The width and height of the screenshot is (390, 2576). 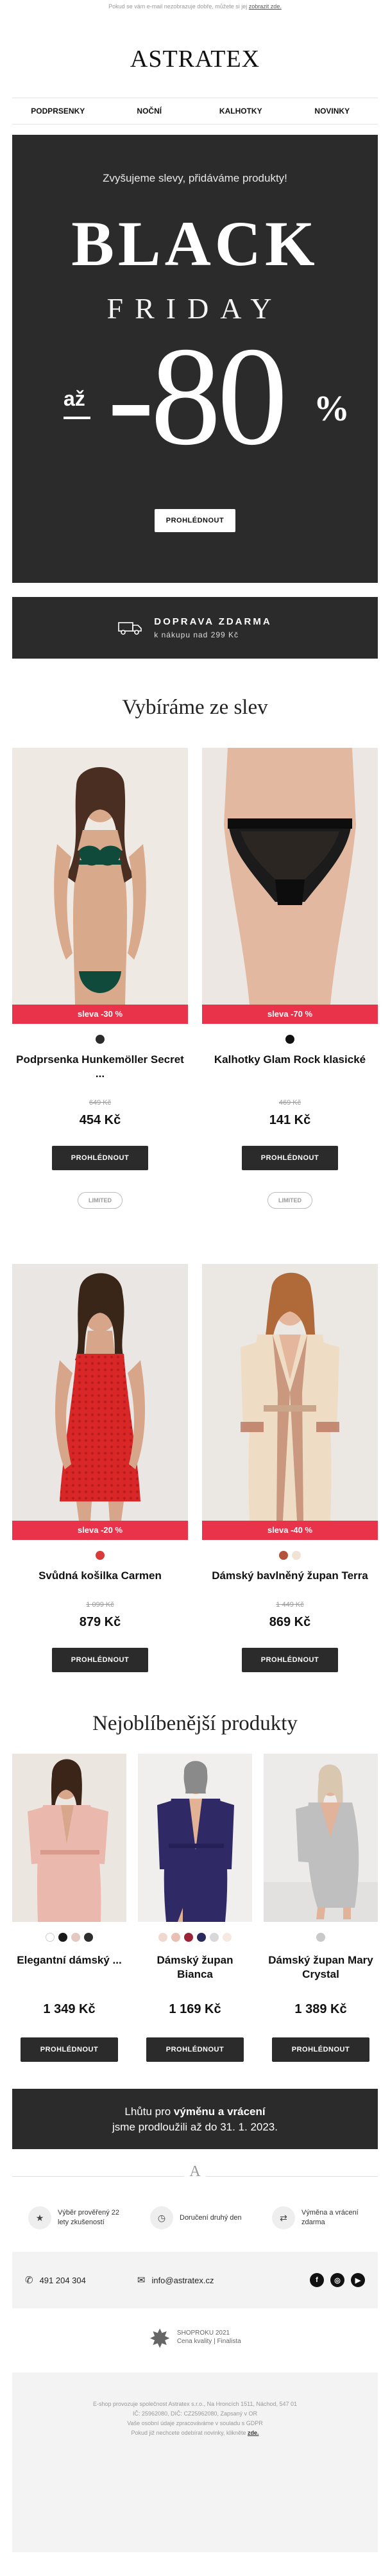 I want to click on popular-section-title: Nejoblíbenější produkty, so click(x=195, y=1724).